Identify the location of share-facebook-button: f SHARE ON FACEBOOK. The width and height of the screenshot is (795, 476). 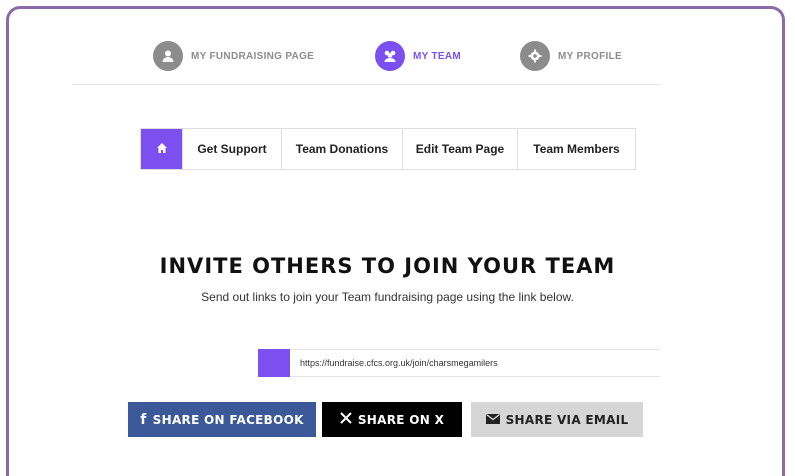
(222, 419).